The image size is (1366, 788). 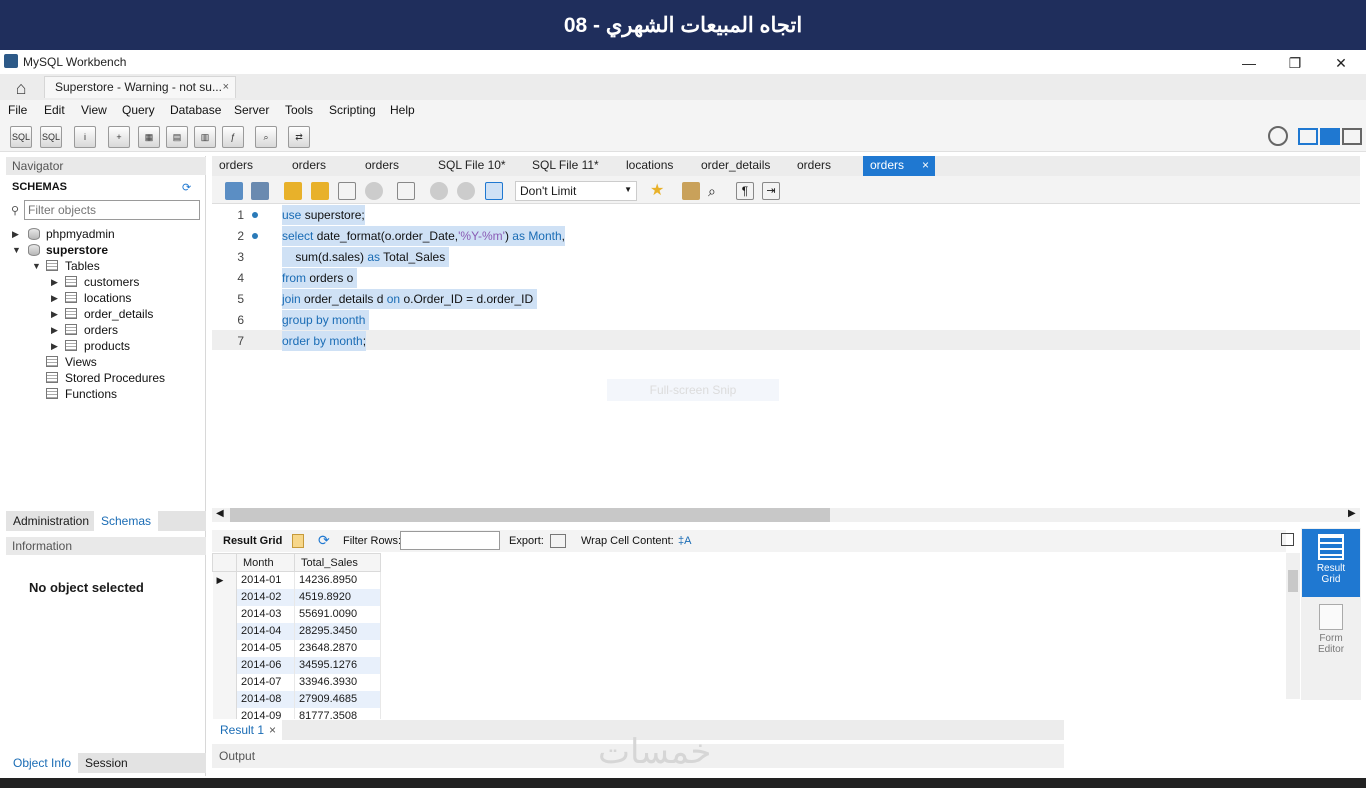 I want to click on refresh-schemas-icon: ⟳, so click(x=186, y=187).